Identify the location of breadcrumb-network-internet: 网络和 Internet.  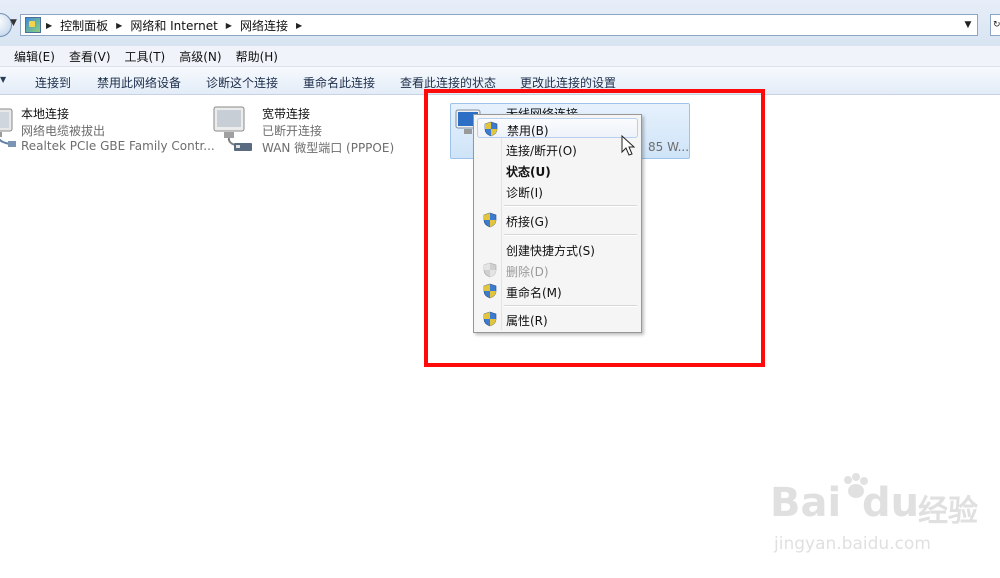
(173, 25).